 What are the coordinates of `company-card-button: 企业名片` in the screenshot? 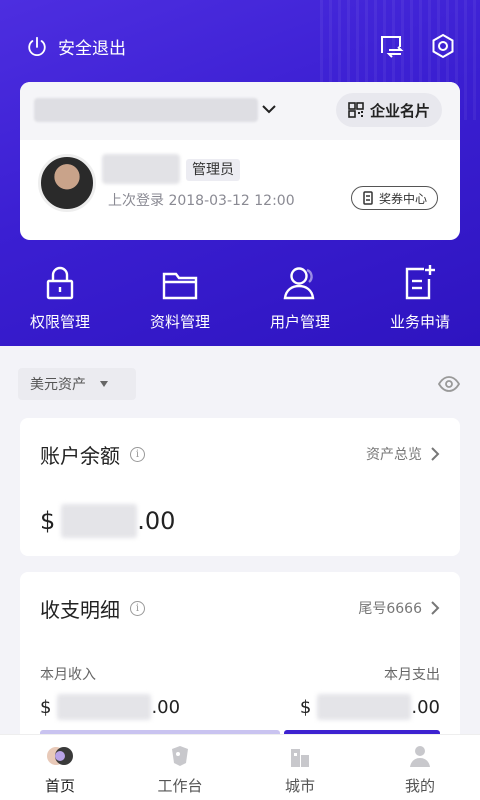 It's located at (388, 110).